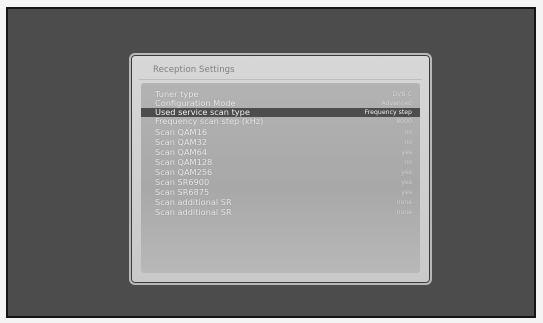  Describe the element at coordinates (194, 70) in the screenshot. I see `panel-title: Reception Settings` at that location.